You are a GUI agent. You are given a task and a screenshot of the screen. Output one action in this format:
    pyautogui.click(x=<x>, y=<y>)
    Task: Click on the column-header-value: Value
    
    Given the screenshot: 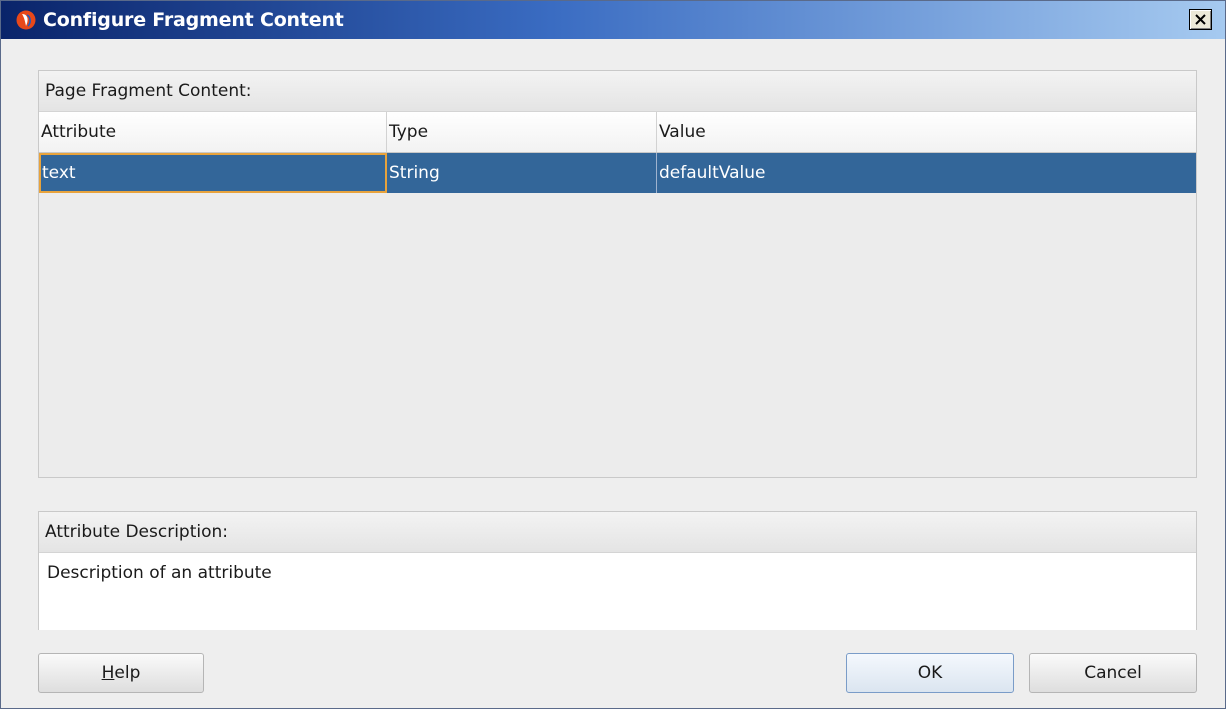 What is the action you would take?
    pyautogui.click(x=926, y=132)
    